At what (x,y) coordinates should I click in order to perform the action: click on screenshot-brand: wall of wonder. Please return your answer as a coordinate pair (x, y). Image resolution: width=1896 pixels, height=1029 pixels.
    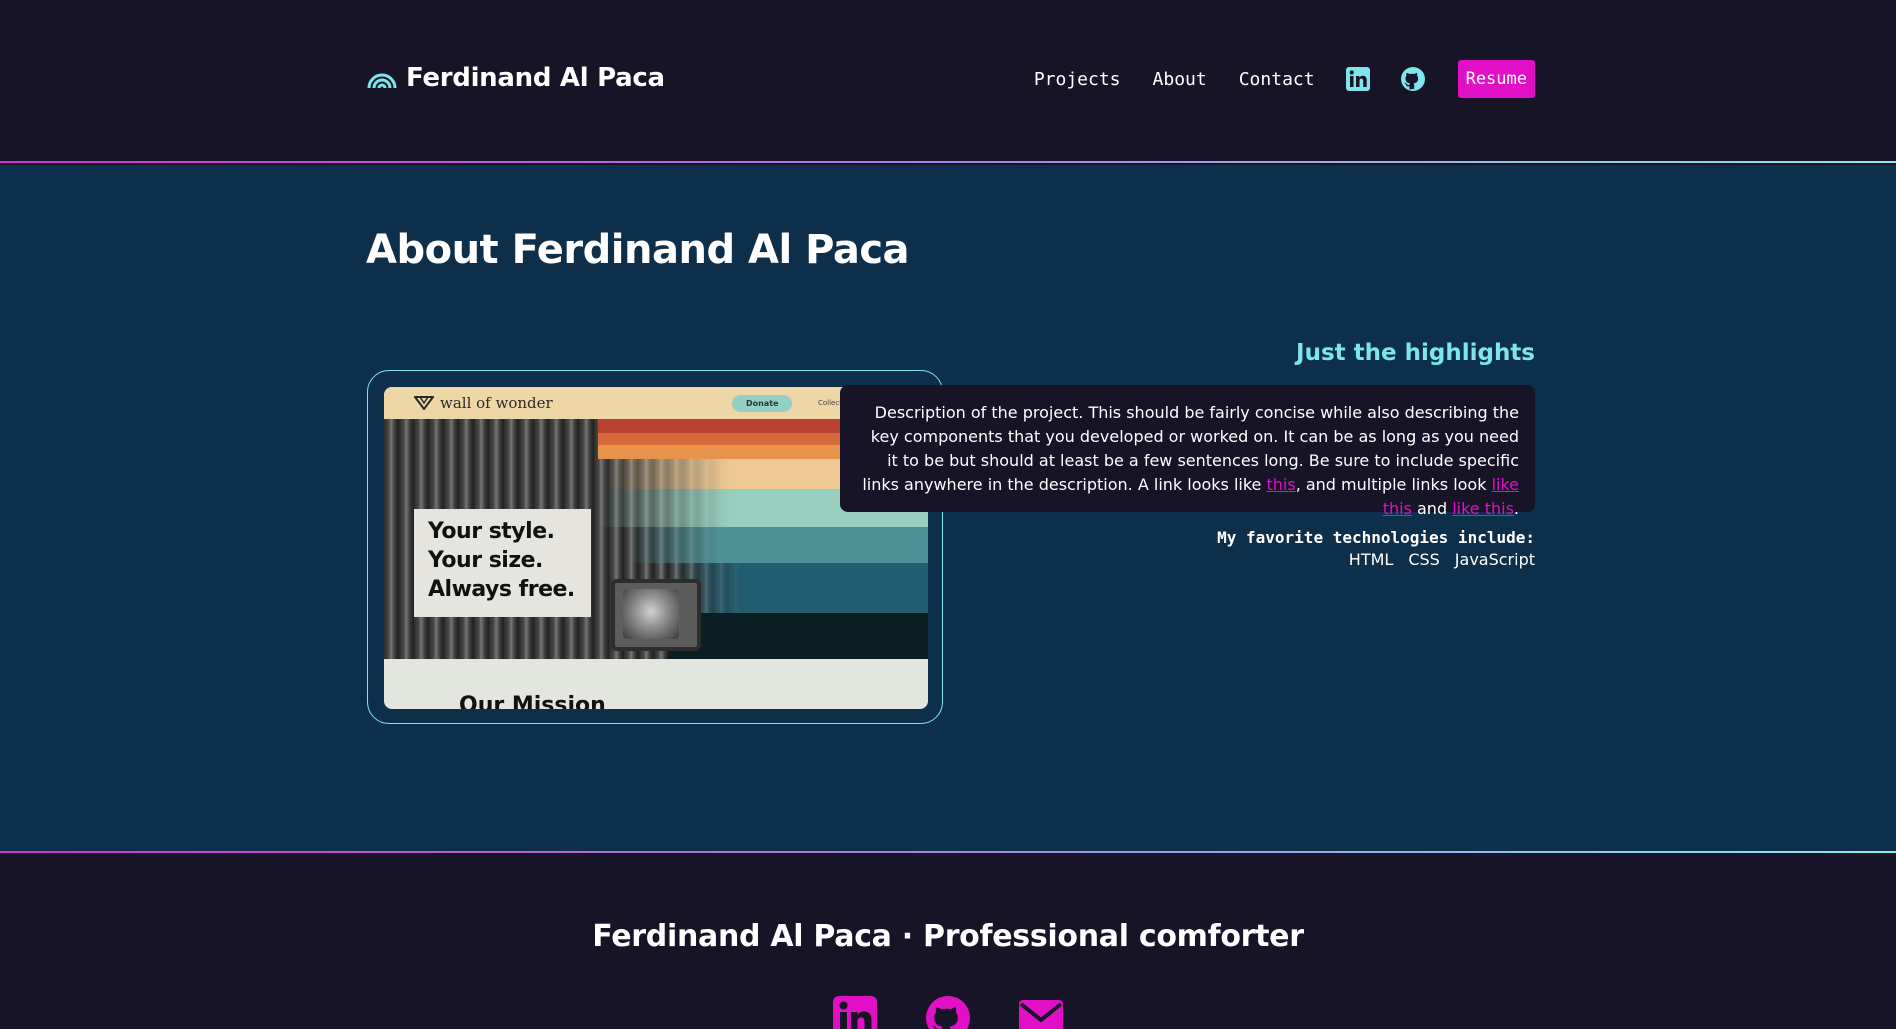
    Looking at the image, I should click on (483, 403).